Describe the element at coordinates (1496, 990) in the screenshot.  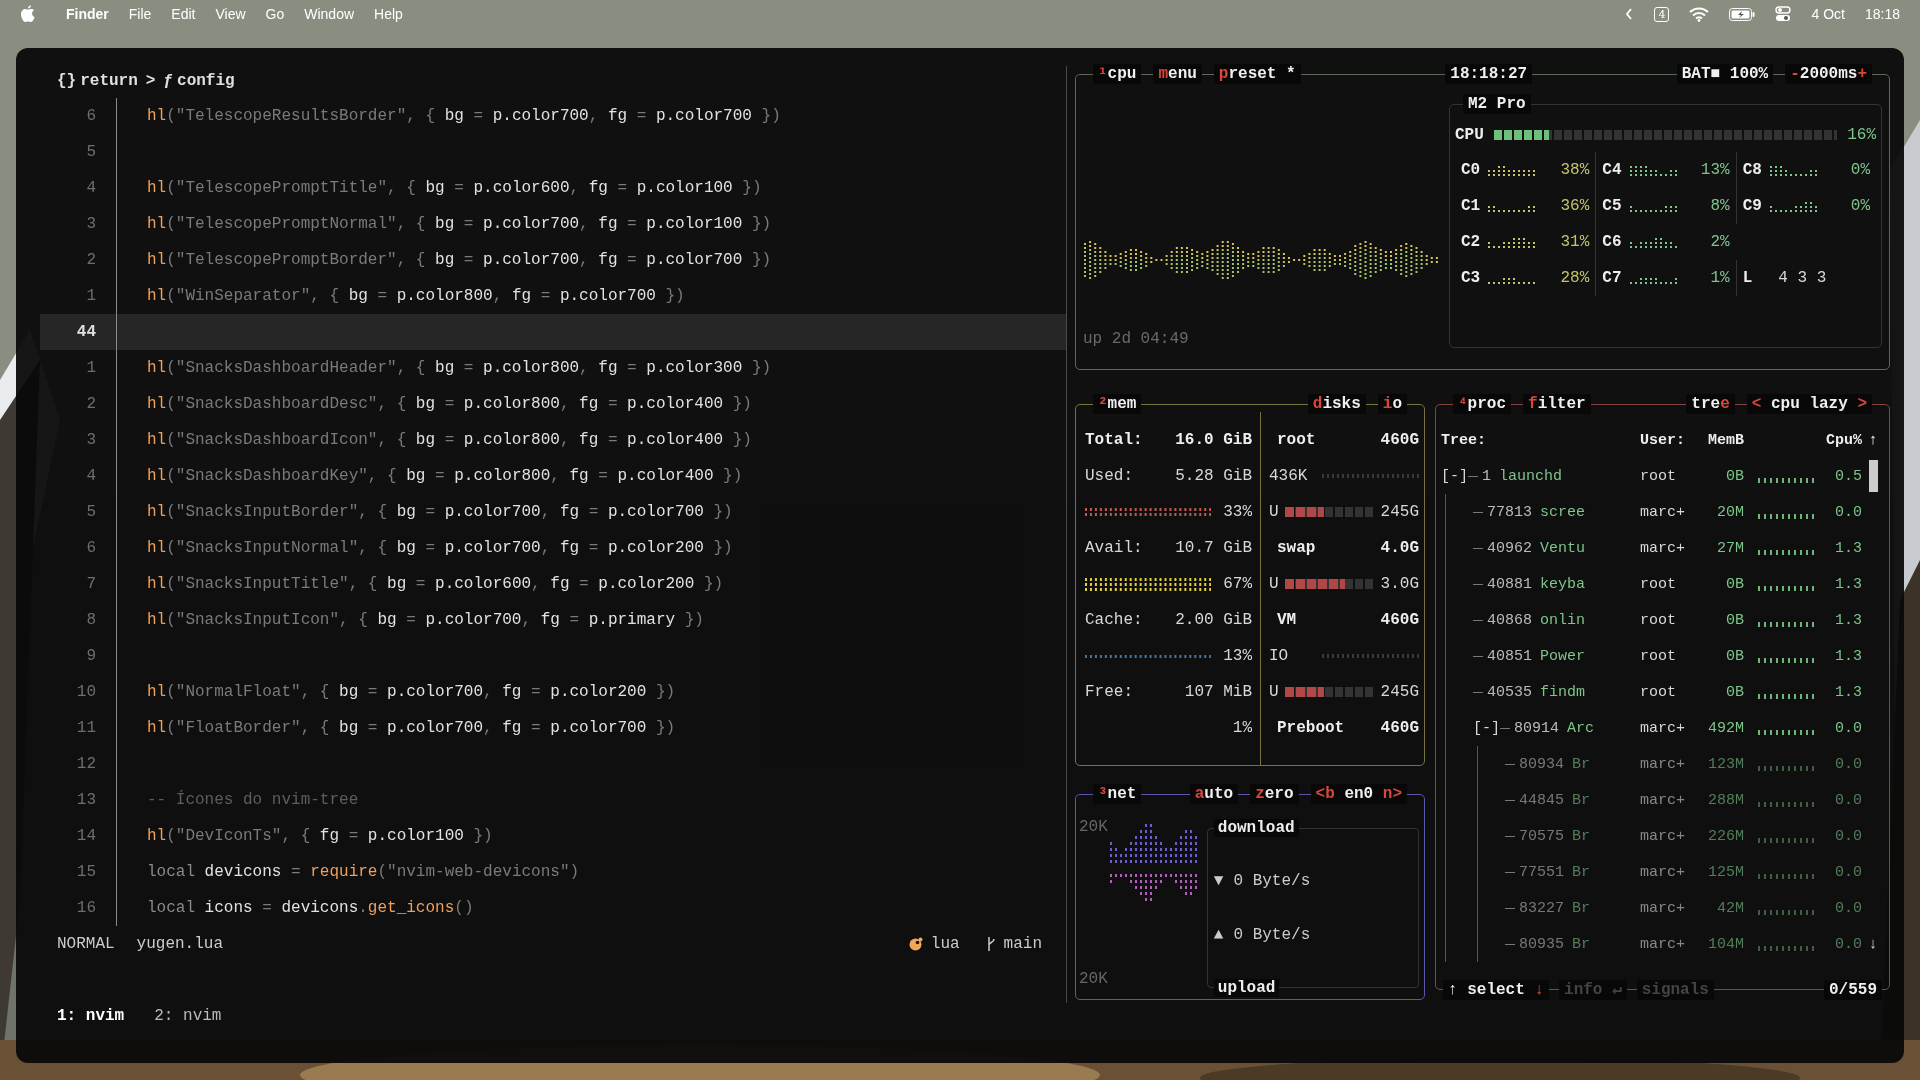
I see `panel-tab: ↑ select ↓` at that location.